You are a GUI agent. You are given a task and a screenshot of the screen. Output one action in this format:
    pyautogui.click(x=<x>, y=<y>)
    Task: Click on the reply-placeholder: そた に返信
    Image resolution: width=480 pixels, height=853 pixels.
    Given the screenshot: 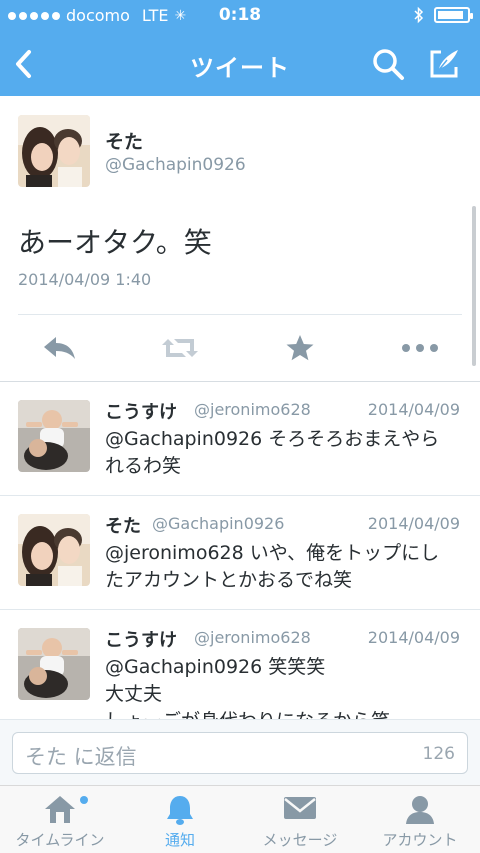 What is the action you would take?
    pyautogui.click(x=81, y=757)
    